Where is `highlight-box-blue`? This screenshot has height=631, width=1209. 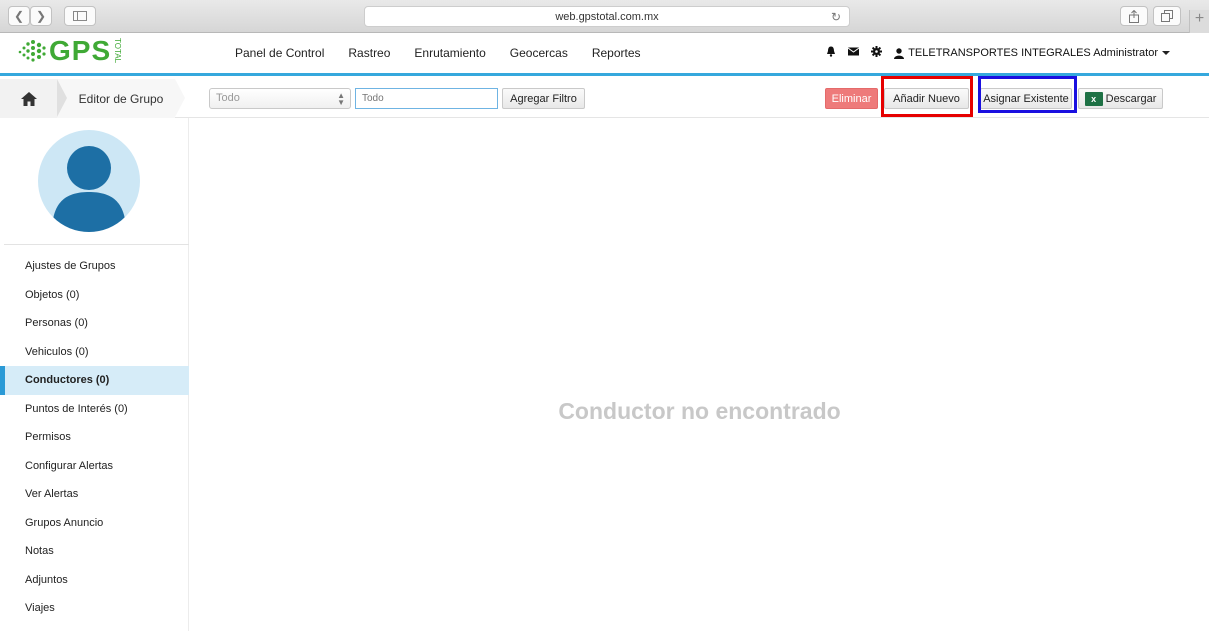 highlight-box-blue is located at coordinates (1027, 94).